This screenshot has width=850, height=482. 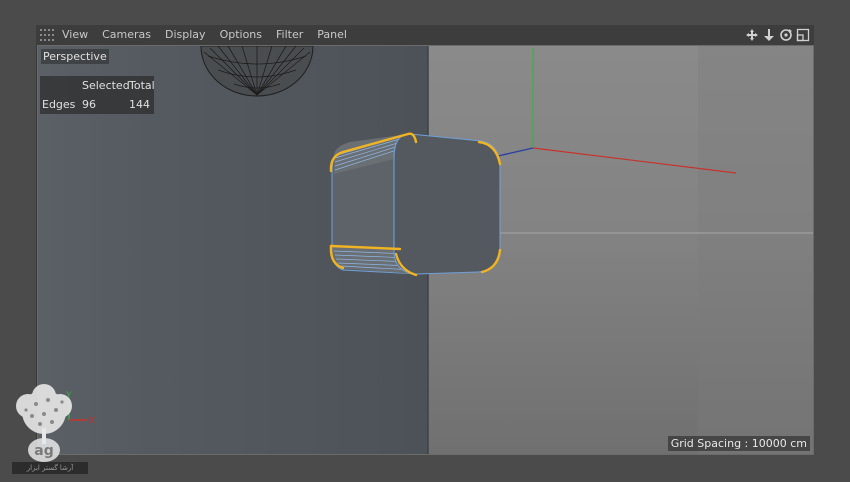 I want to click on menu-view: View, so click(x=75, y=34).